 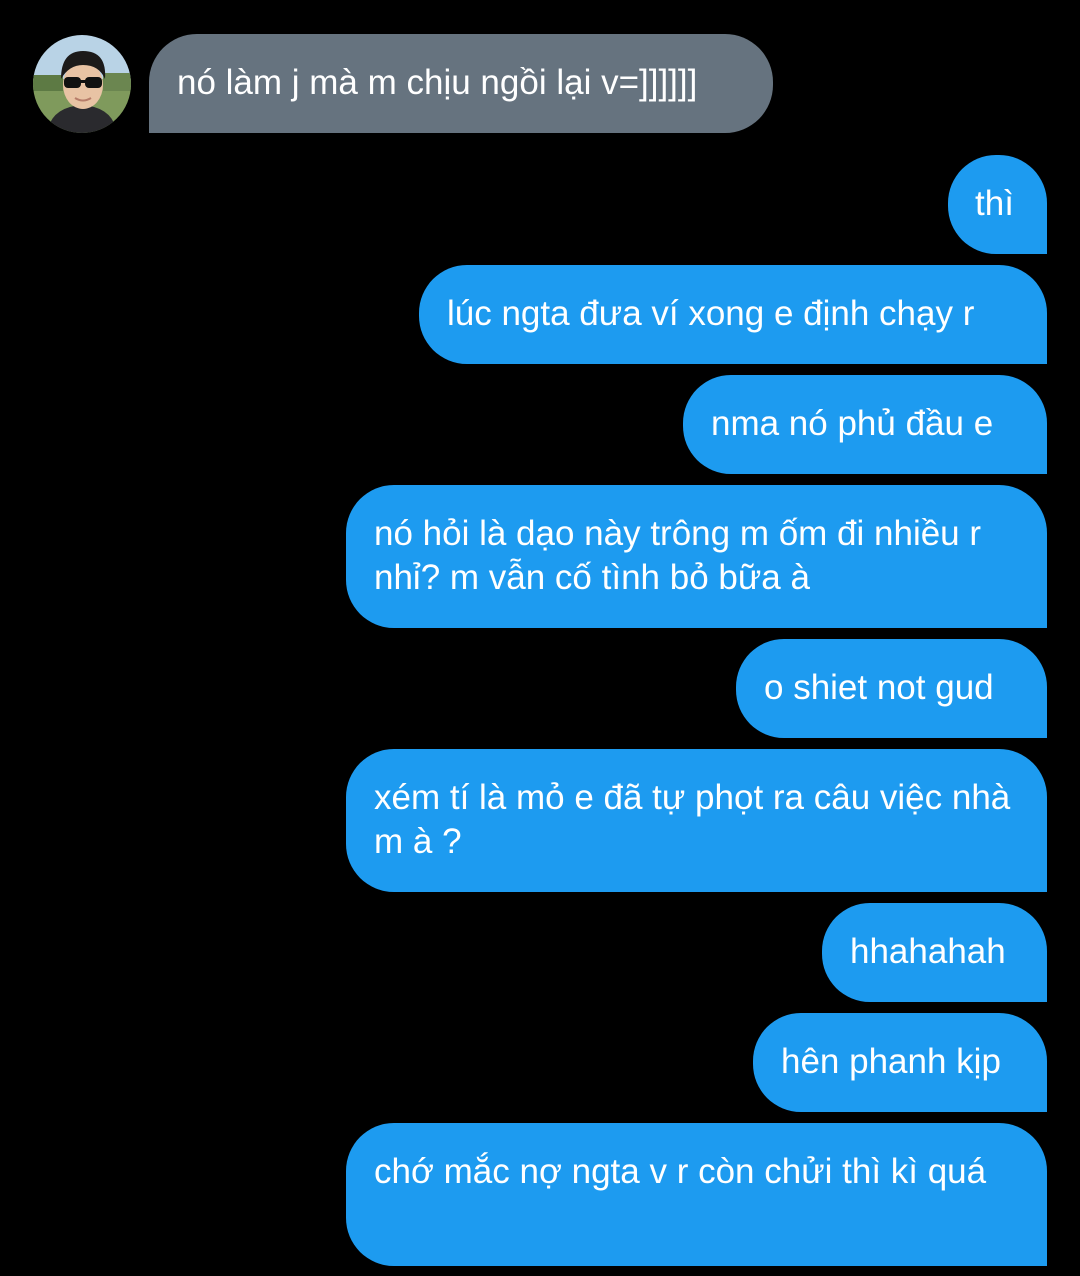 I want to click on message-bubble-sent: hên phanh kịp, so click(x=900, y=1062).